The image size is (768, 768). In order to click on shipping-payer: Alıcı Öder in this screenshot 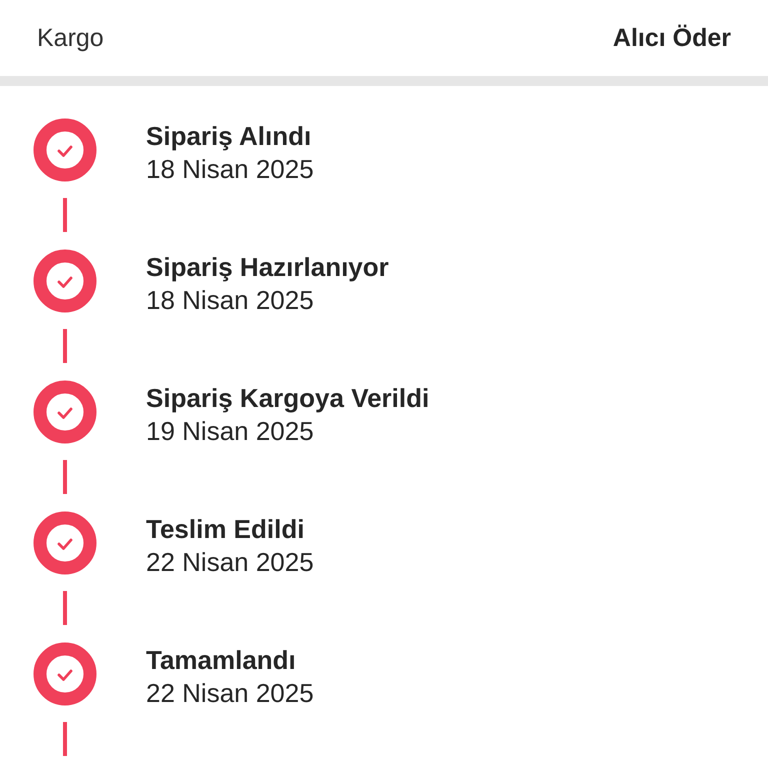, I will do `click(671, 38)`.